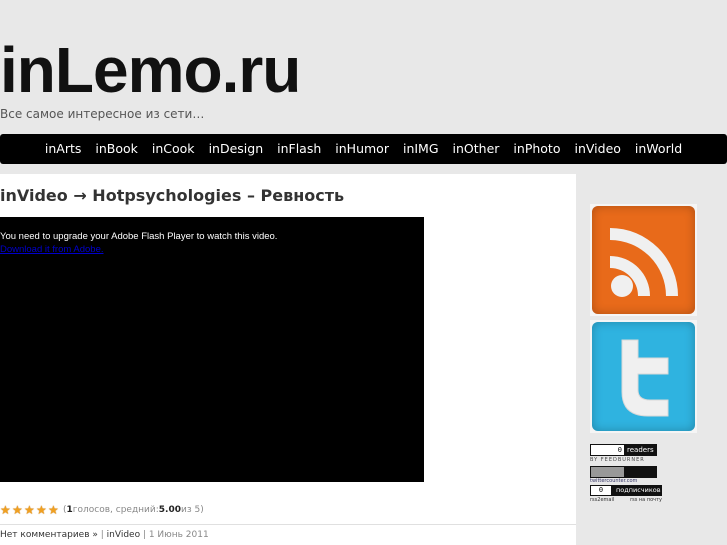  I want to click on feedburner-label: readers, so click(640, 450).